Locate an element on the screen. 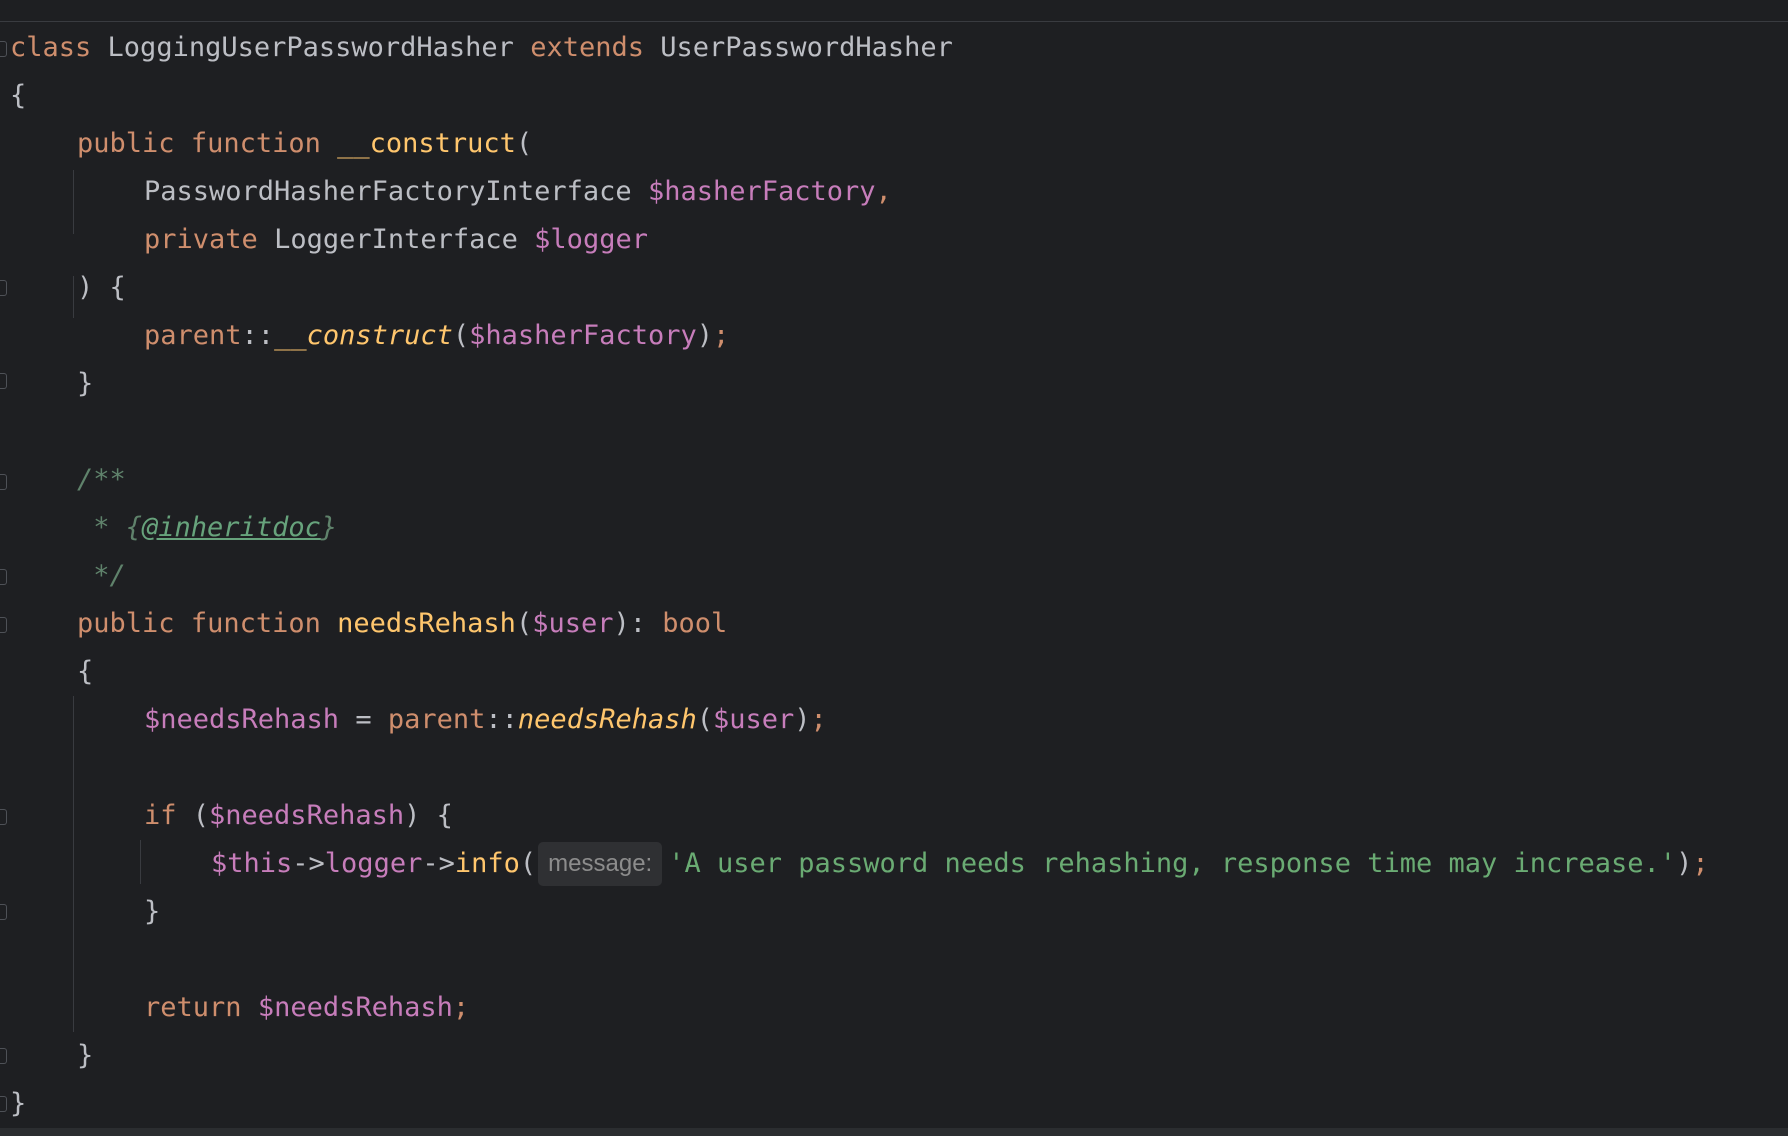  paren: ): is located at coordinates (638, 623).